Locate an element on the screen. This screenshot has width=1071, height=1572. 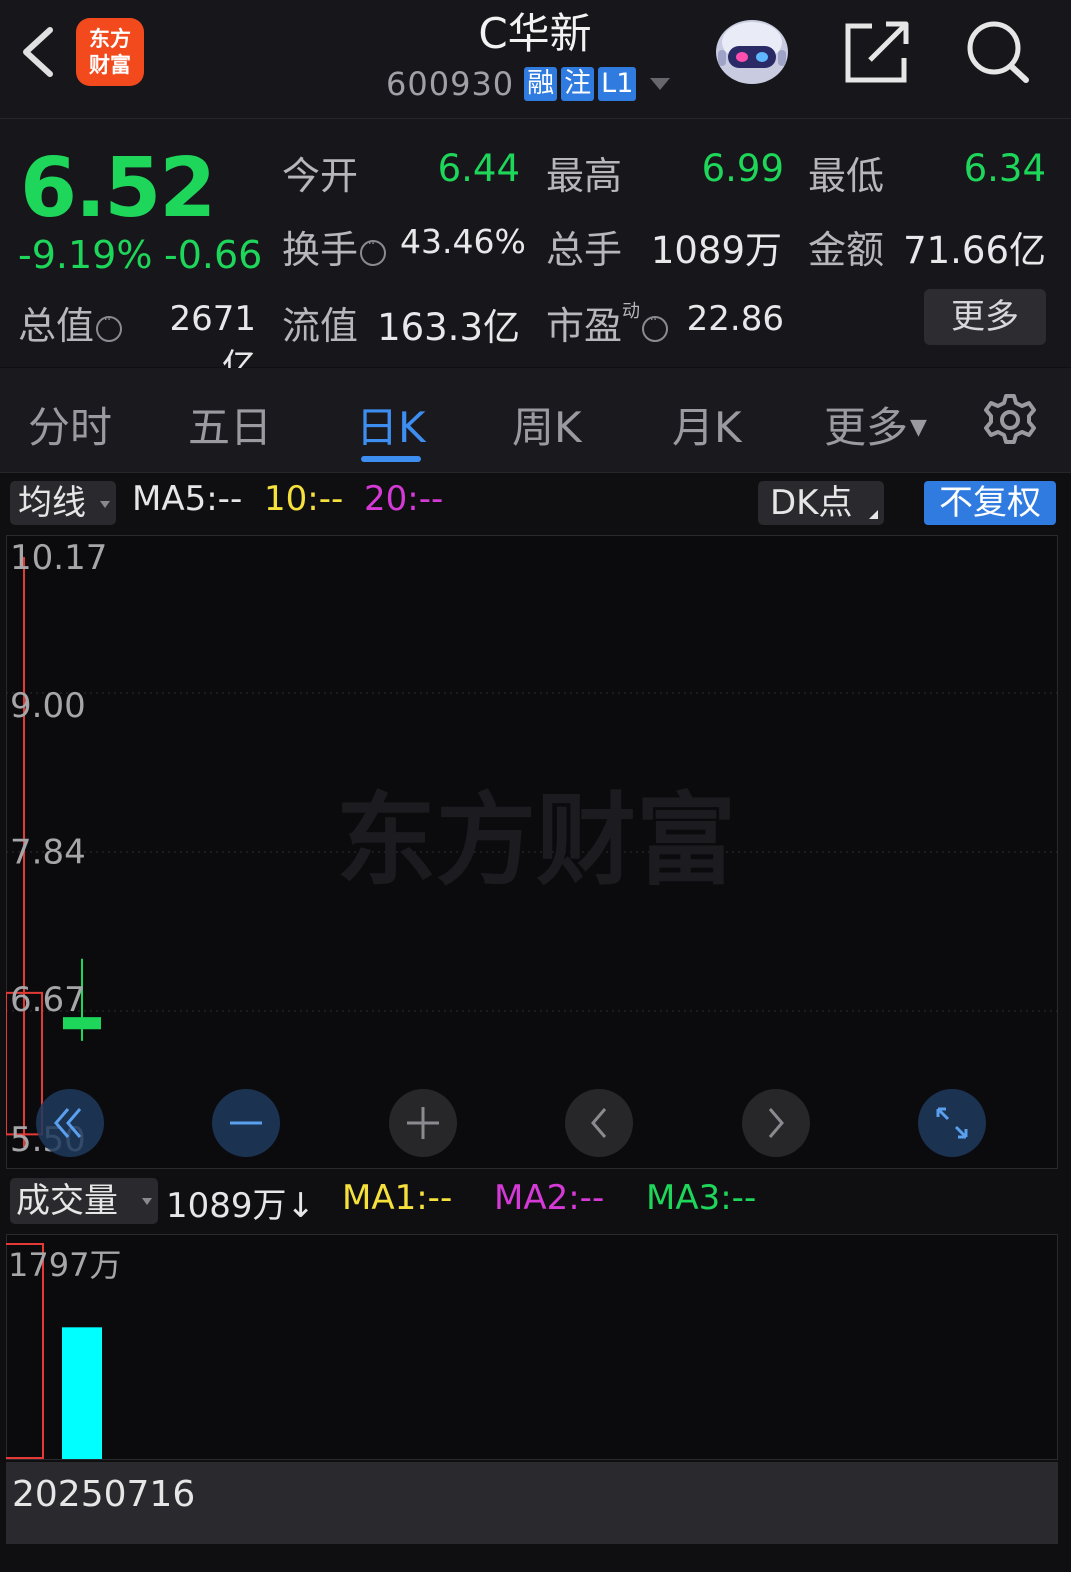
volume-value: 1089万 is located at coordinates (716, 250).